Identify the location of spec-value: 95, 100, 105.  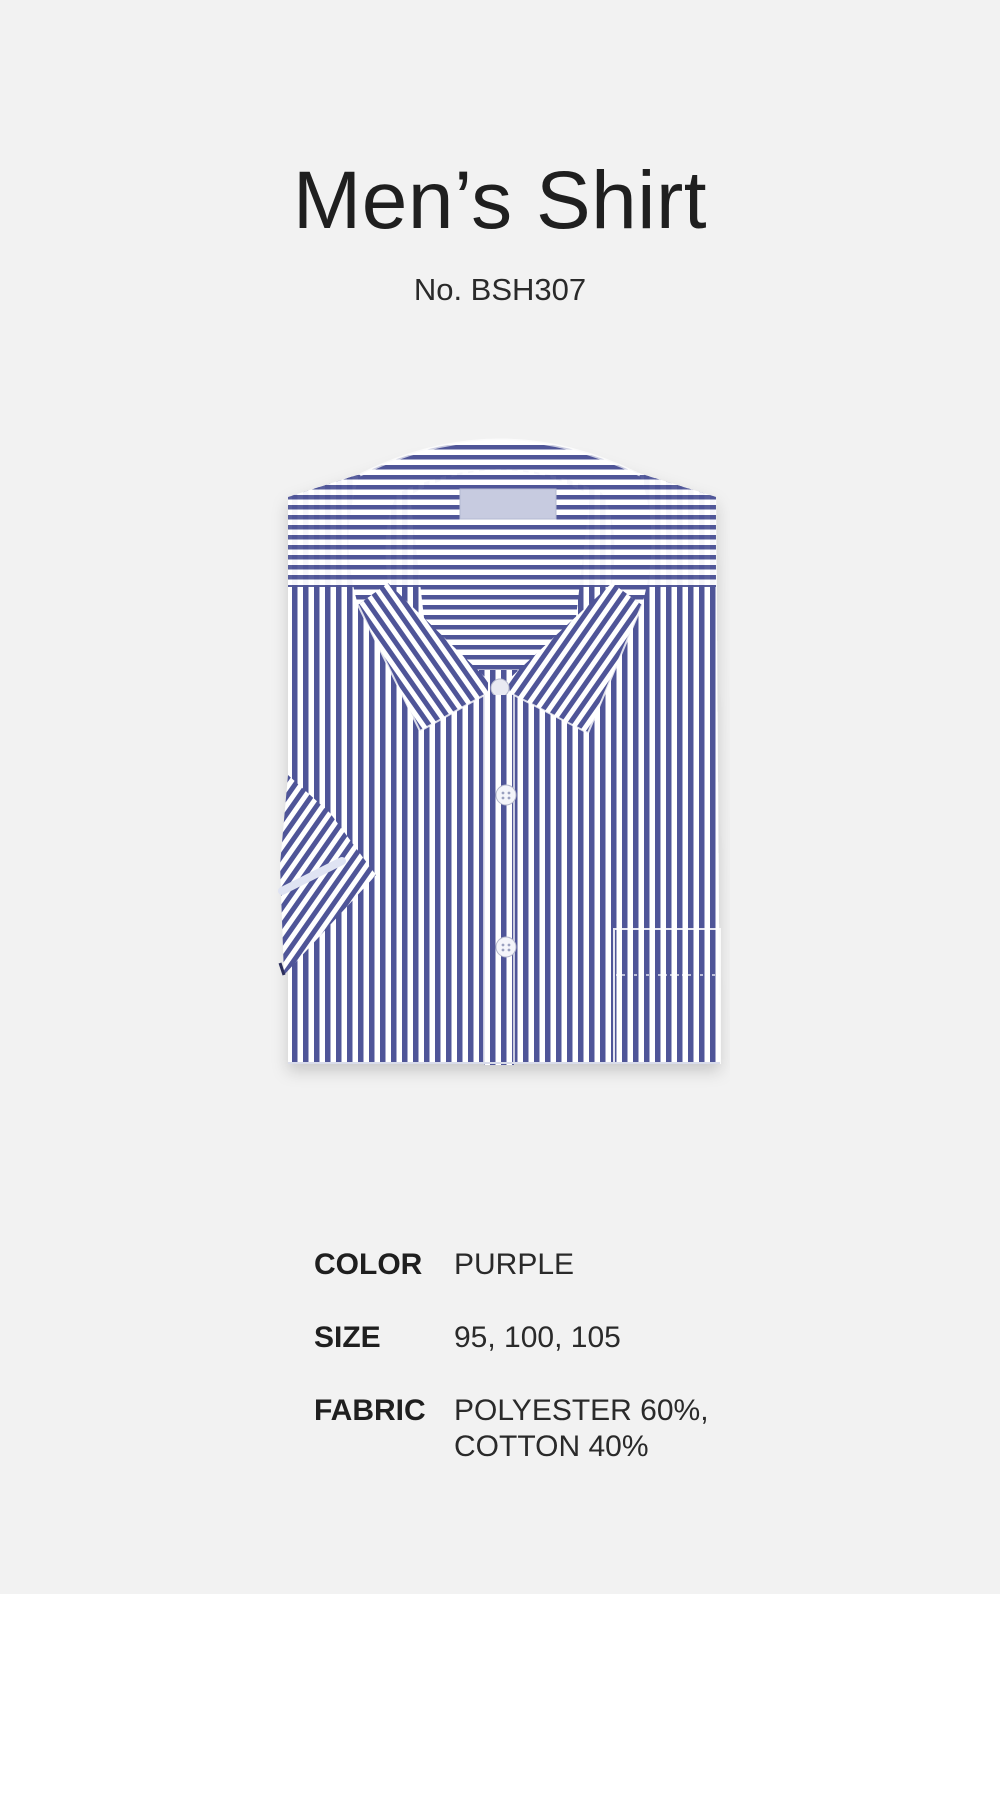
(537, 1337).